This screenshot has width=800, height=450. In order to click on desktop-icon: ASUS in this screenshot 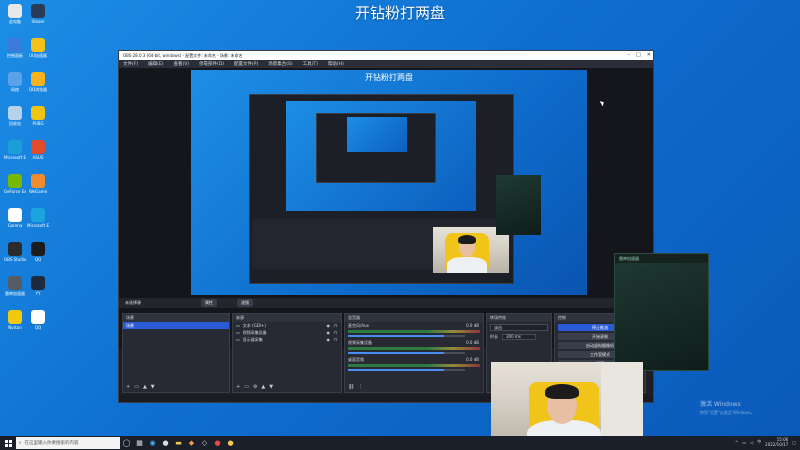, I will do `click(38, 150)`.